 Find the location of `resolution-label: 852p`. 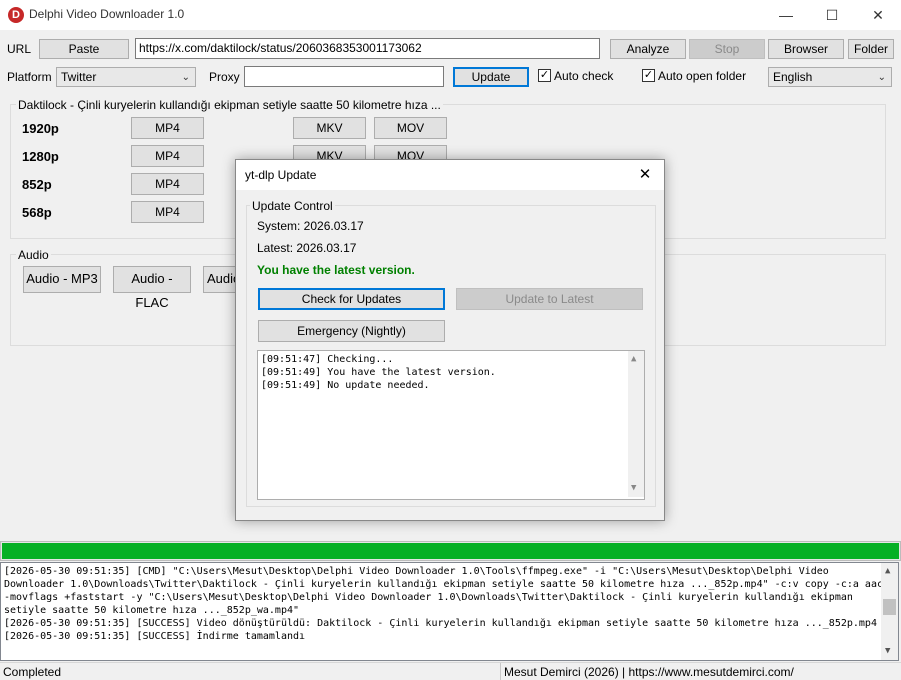

resolution-label: 852p is located at coordinates (37, 184).